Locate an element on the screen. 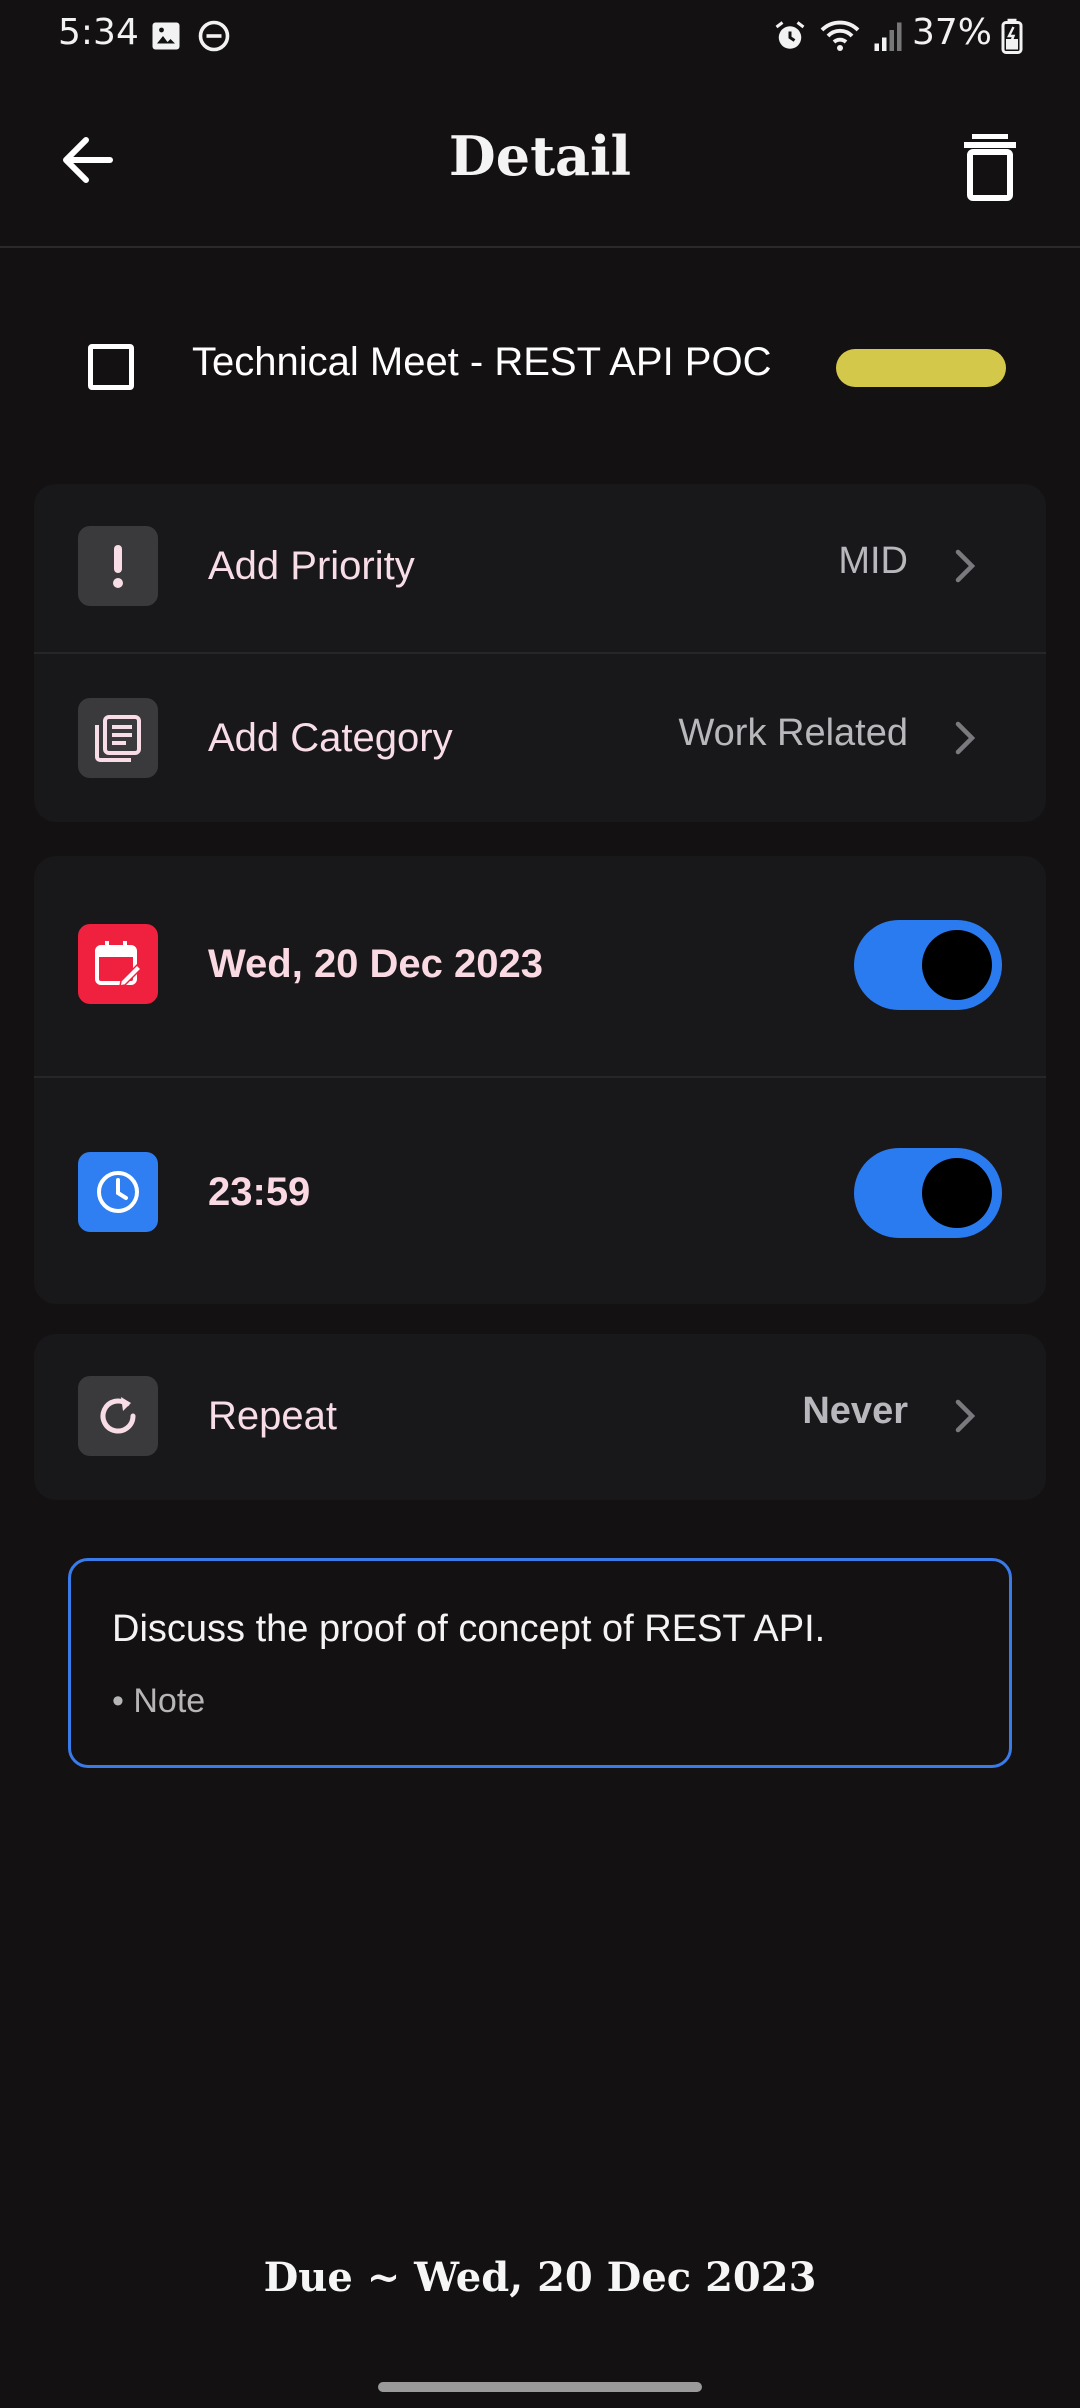 The height and width of the screenshot is (2408, 1080). image-icon is located at coordinates (166, 36).